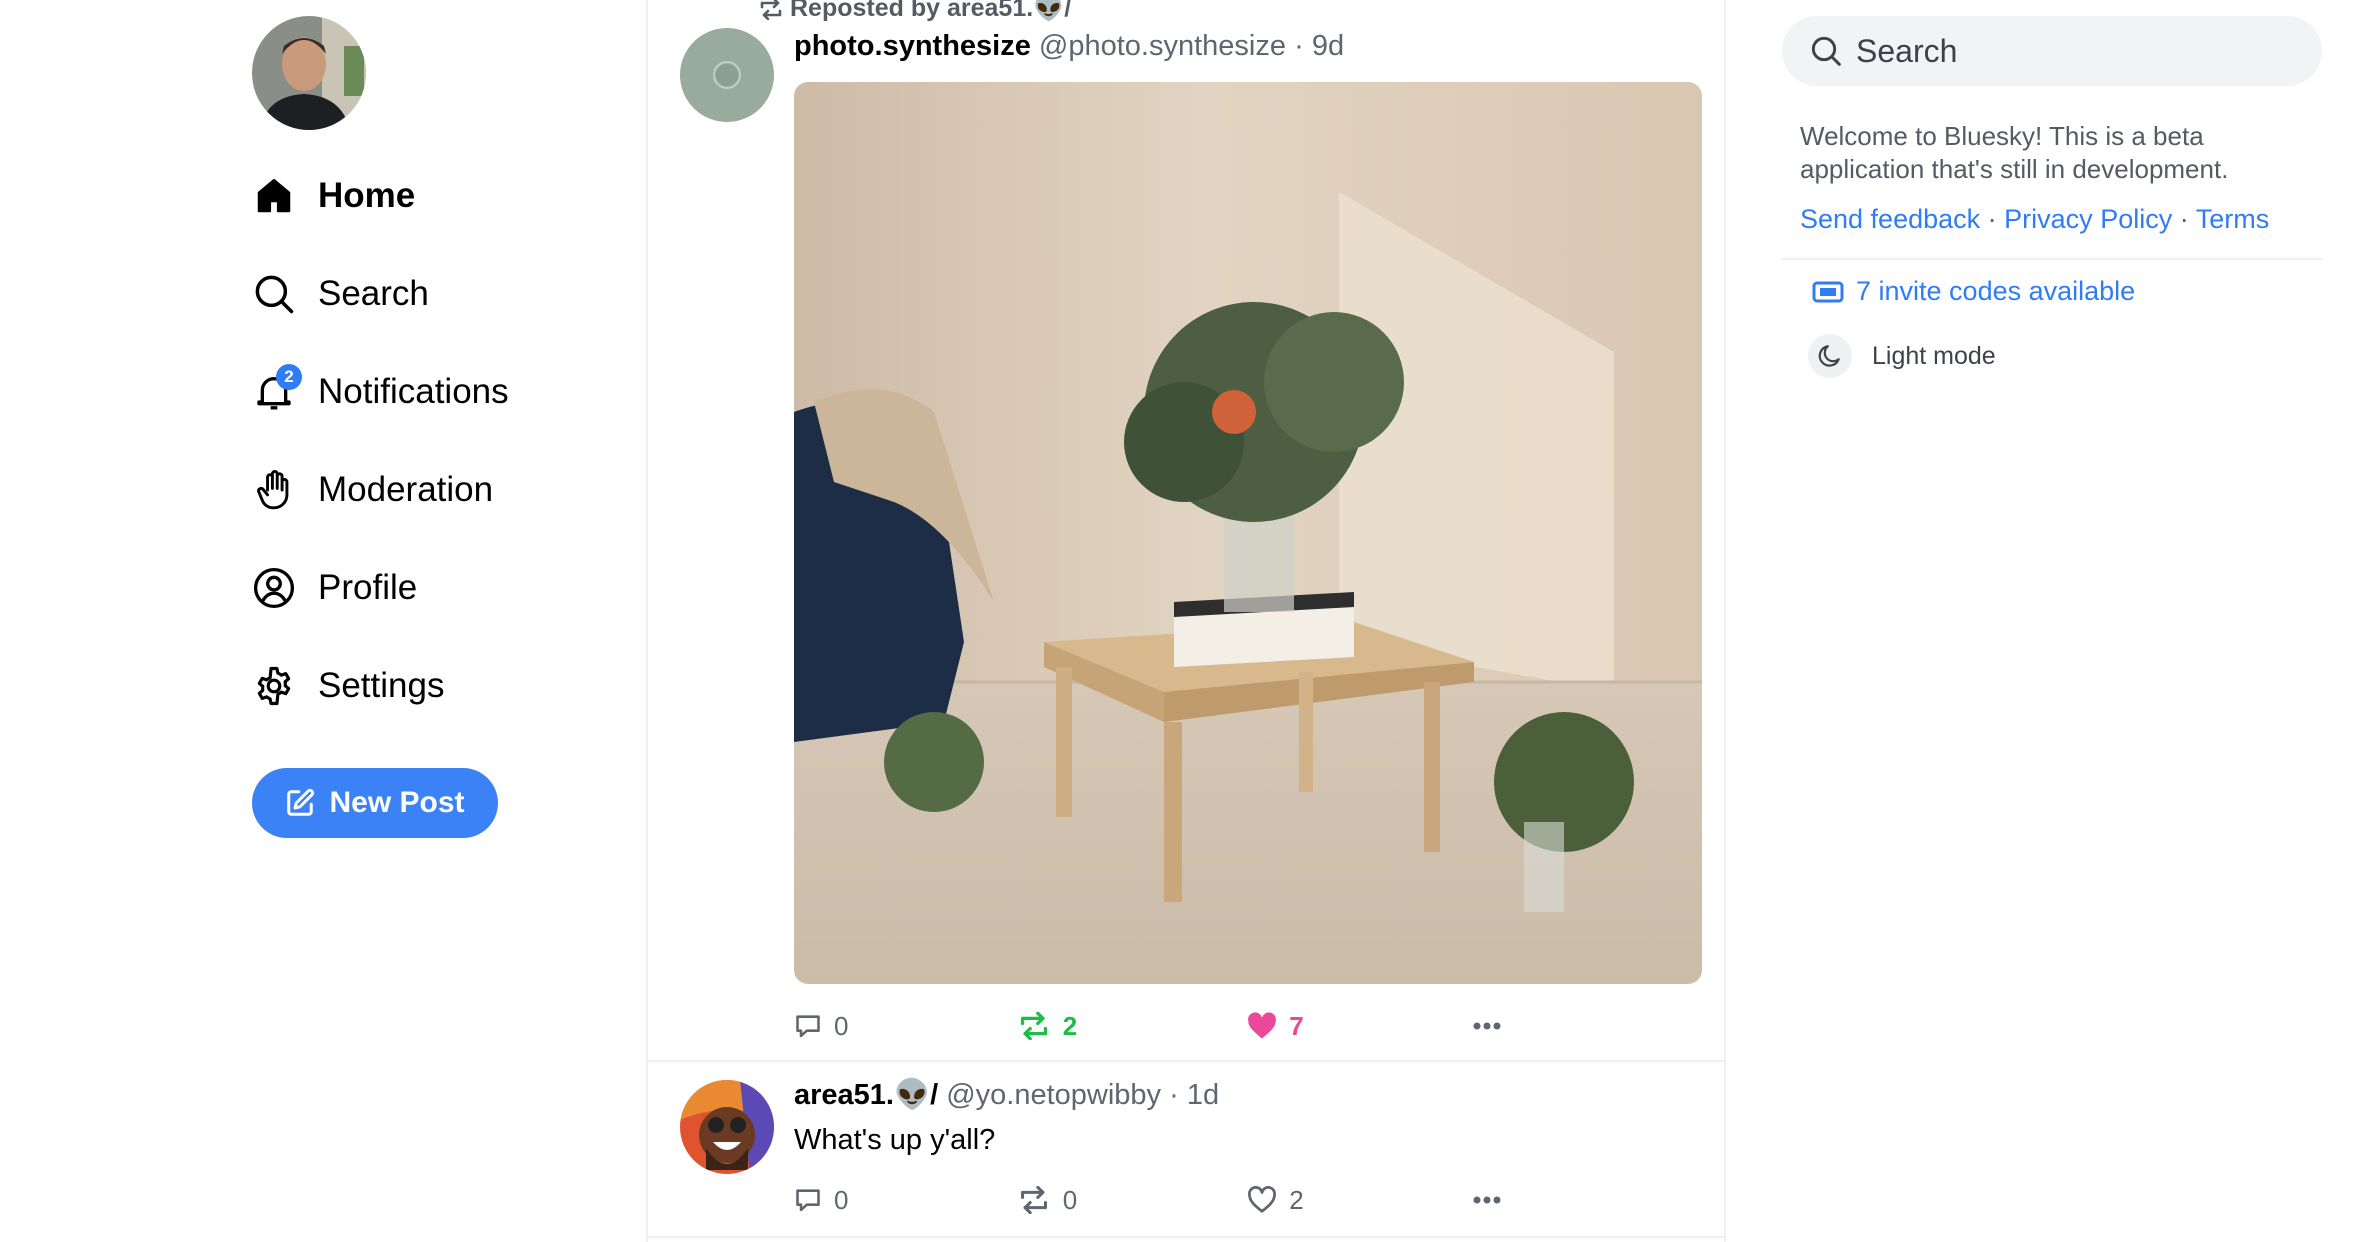  Describe the element at coordinates (406, 489) in the screenshot. I see `nav-label-moderation: Moderation` at that location.